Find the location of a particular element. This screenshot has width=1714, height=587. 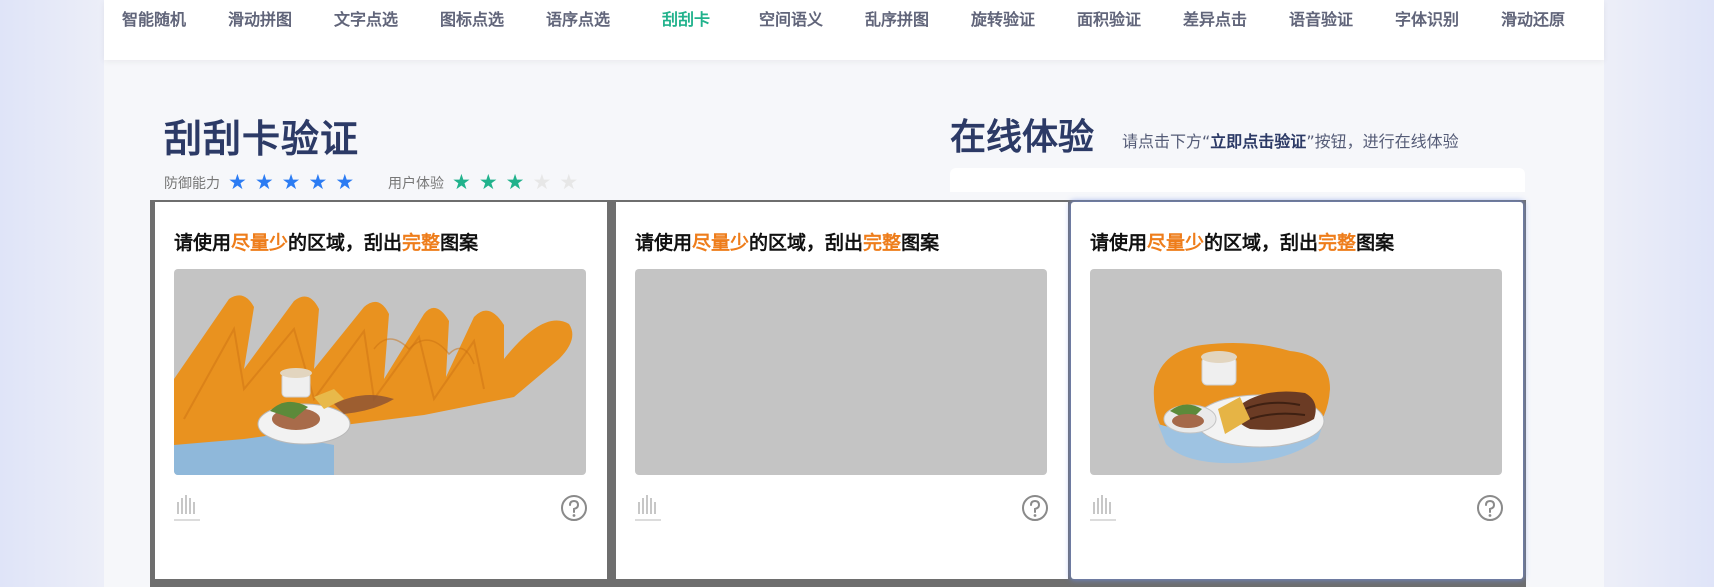

ux-rating: 用户体验 ★ ★ ★ ★ ★ is located at coordinates (483, 182).